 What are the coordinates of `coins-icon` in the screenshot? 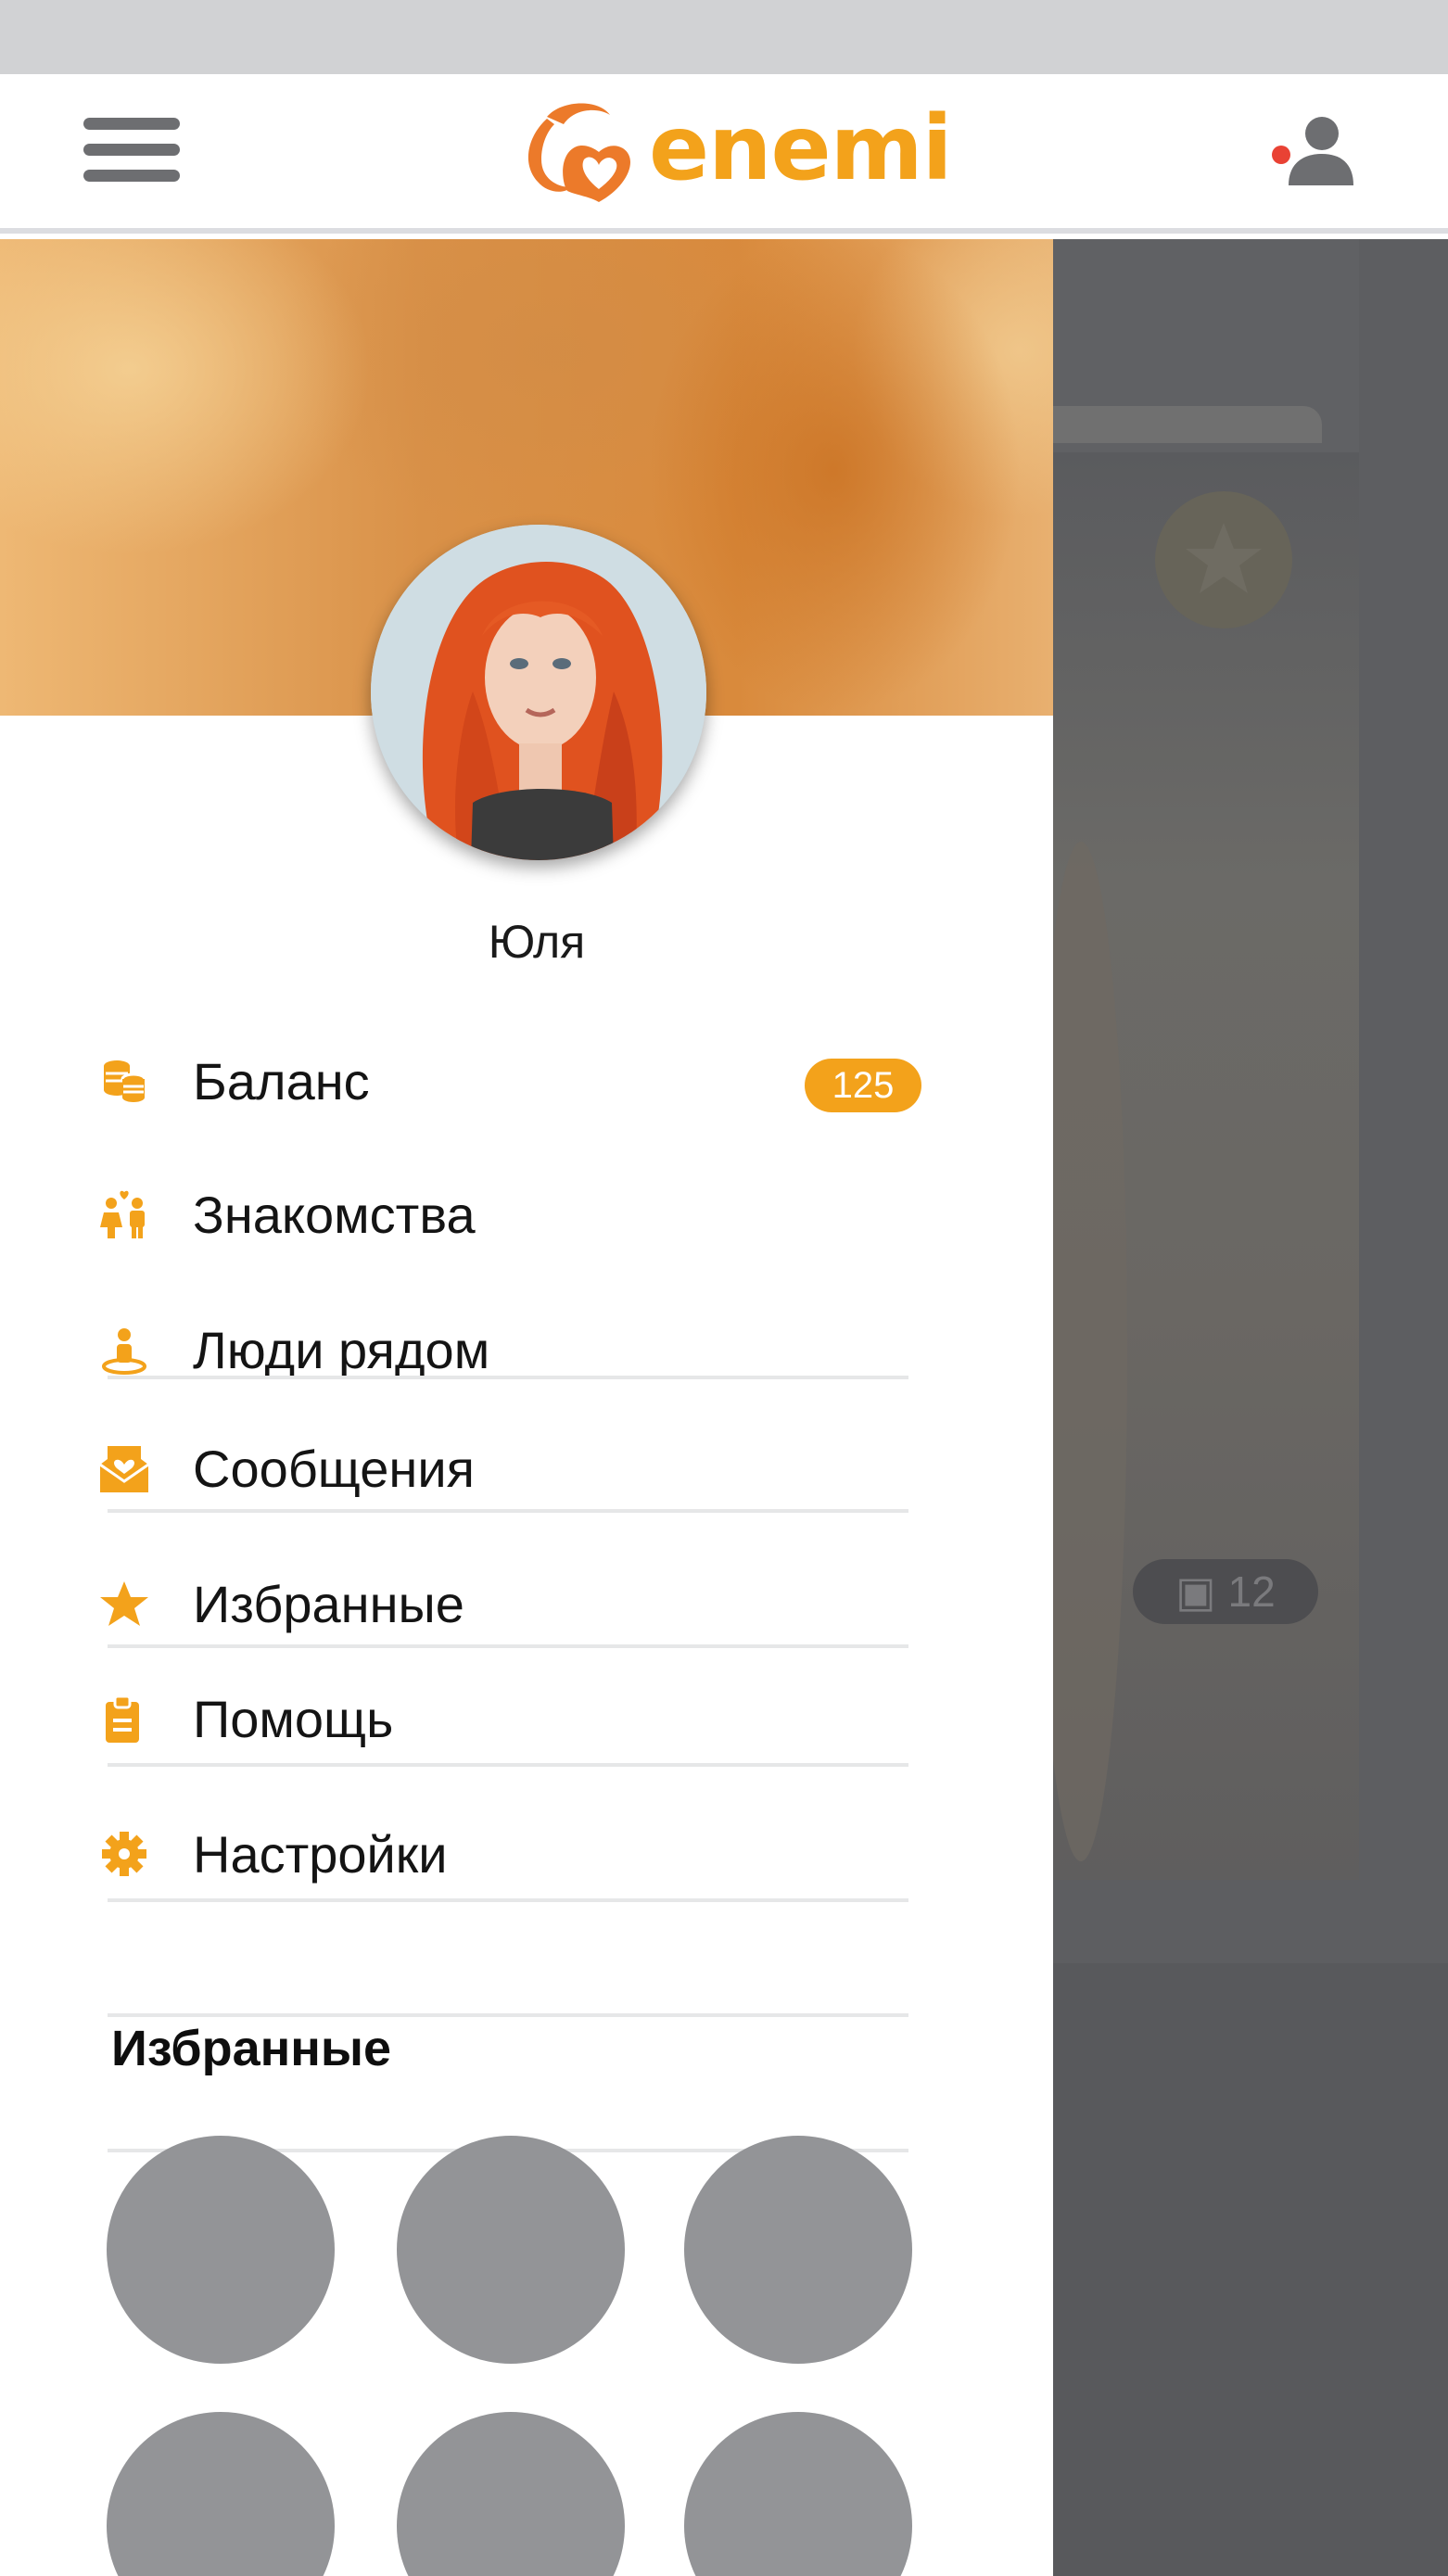 It's located at (125, 1081).